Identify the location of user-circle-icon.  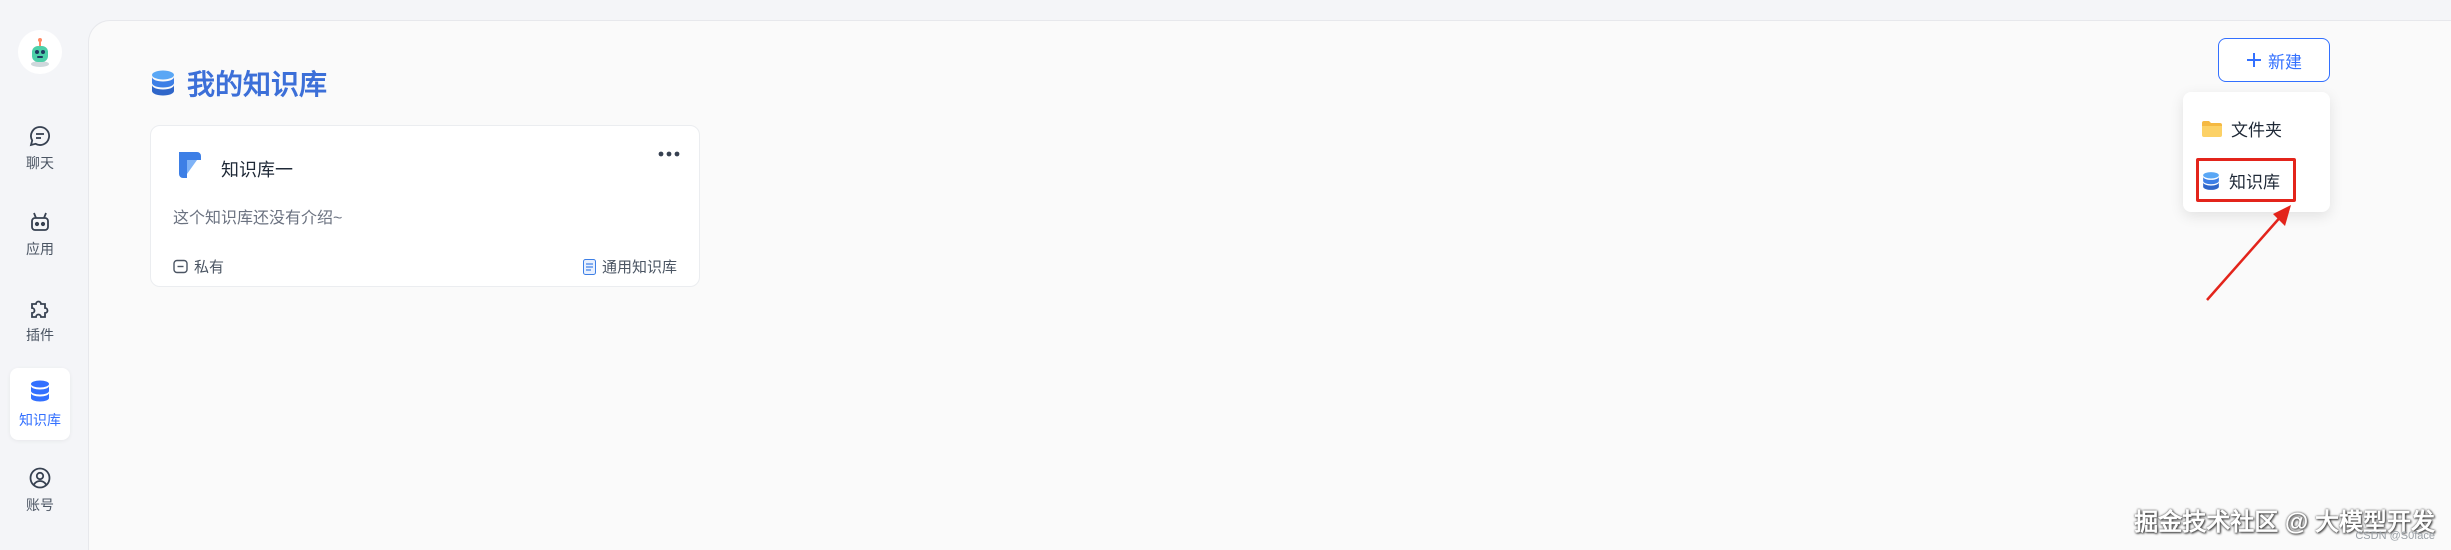
(40, 477).